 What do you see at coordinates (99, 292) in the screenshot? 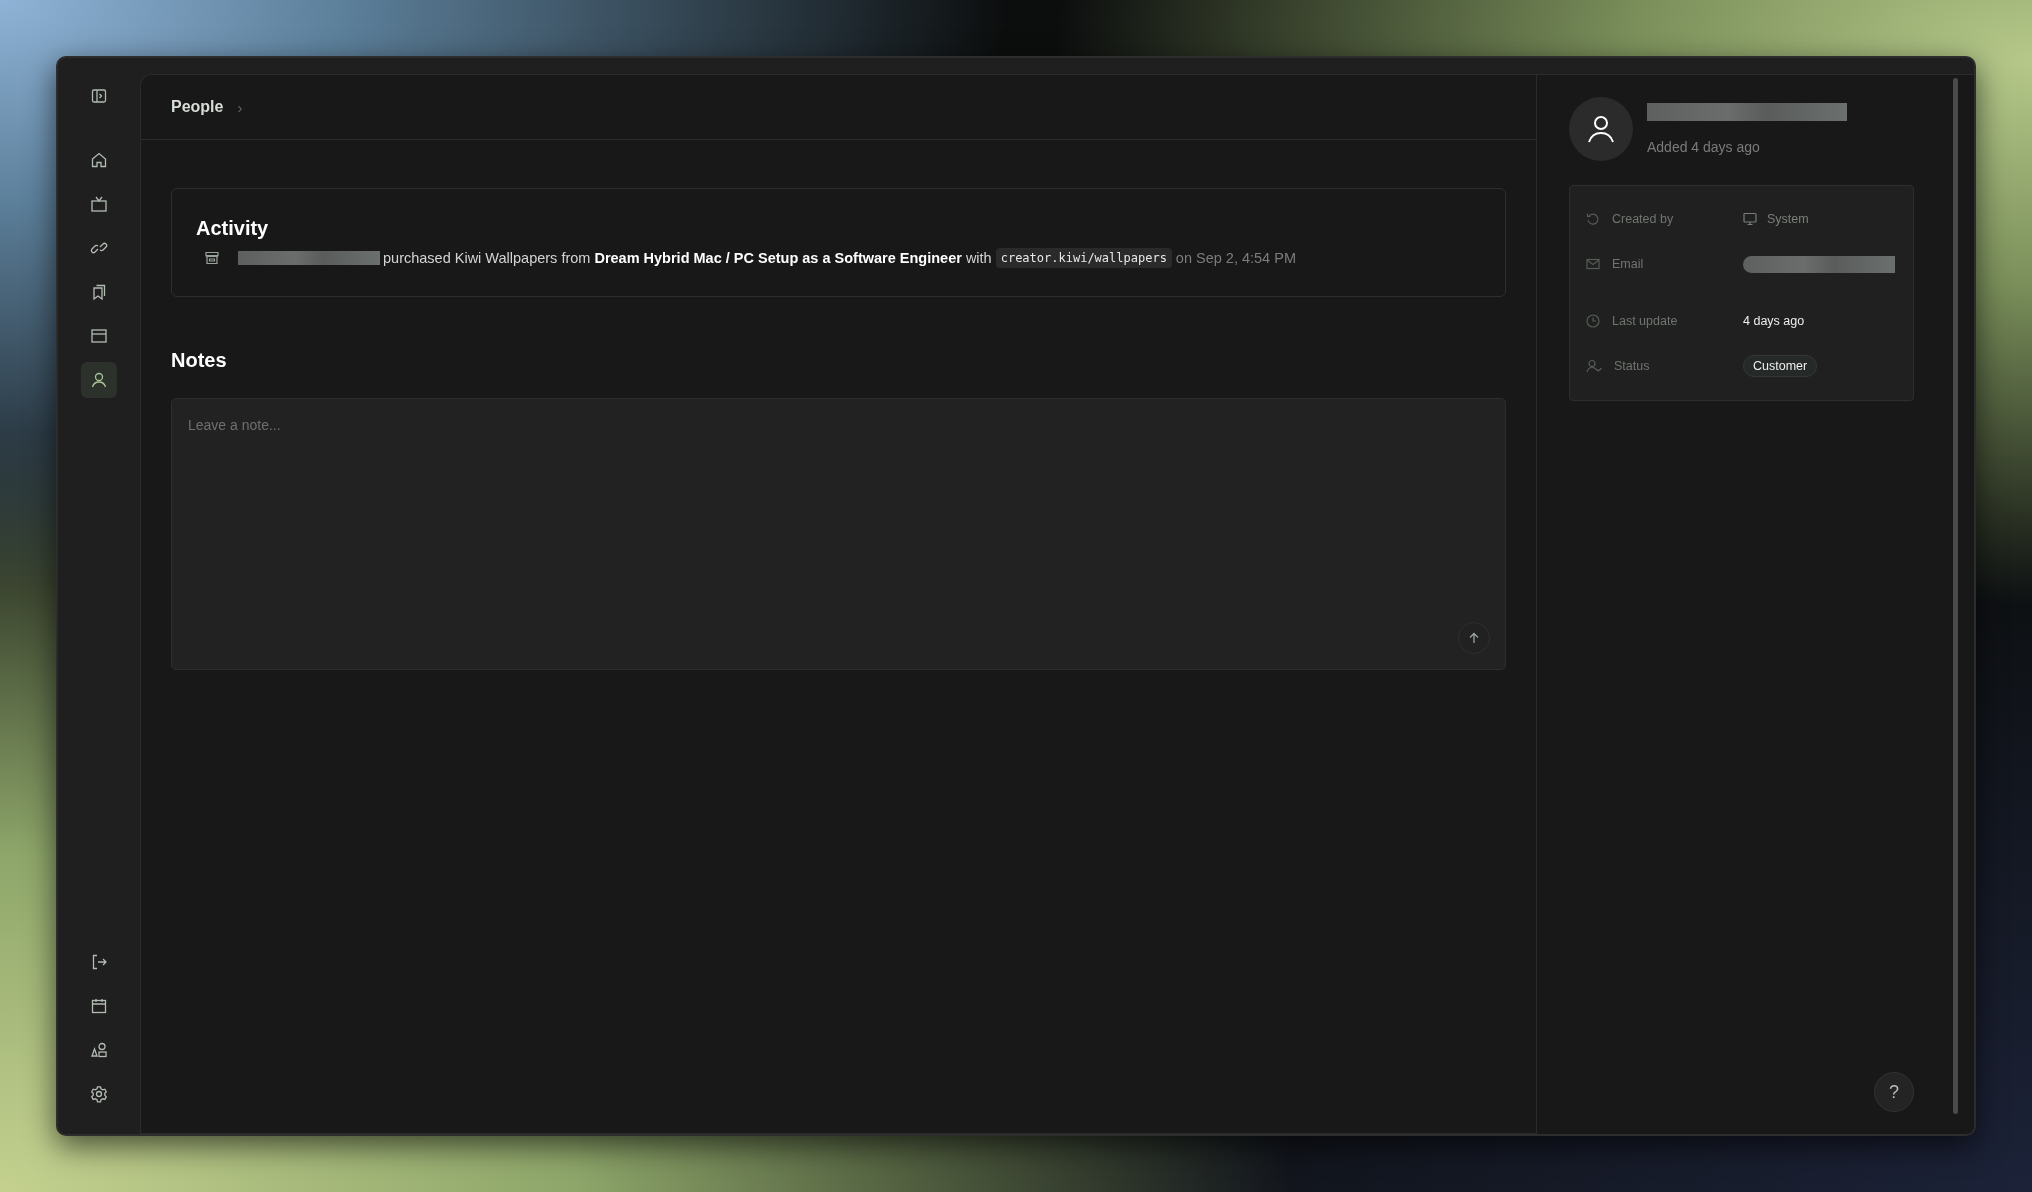
I see `bookmarks-icon` at bounding box center [99, 292].